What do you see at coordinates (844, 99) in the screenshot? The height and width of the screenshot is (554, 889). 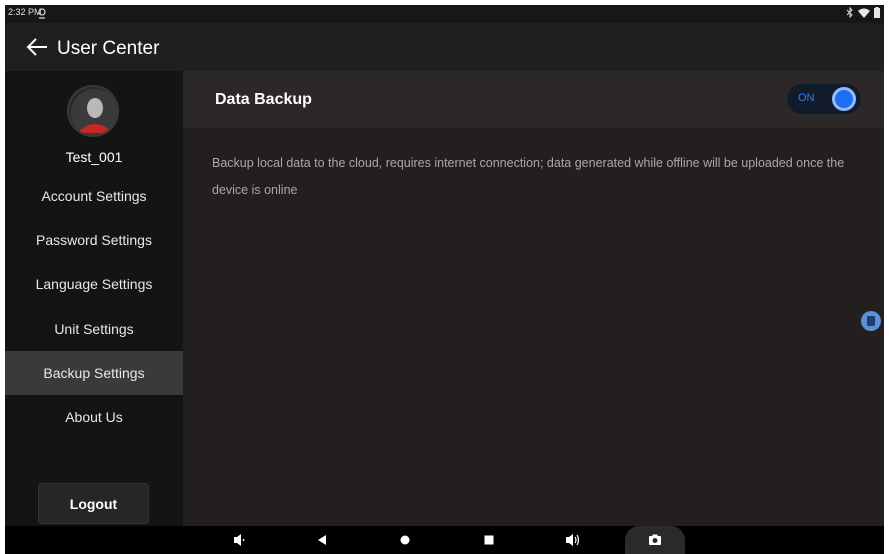 I see `toggle-knob` at bounding box center [844, 99].